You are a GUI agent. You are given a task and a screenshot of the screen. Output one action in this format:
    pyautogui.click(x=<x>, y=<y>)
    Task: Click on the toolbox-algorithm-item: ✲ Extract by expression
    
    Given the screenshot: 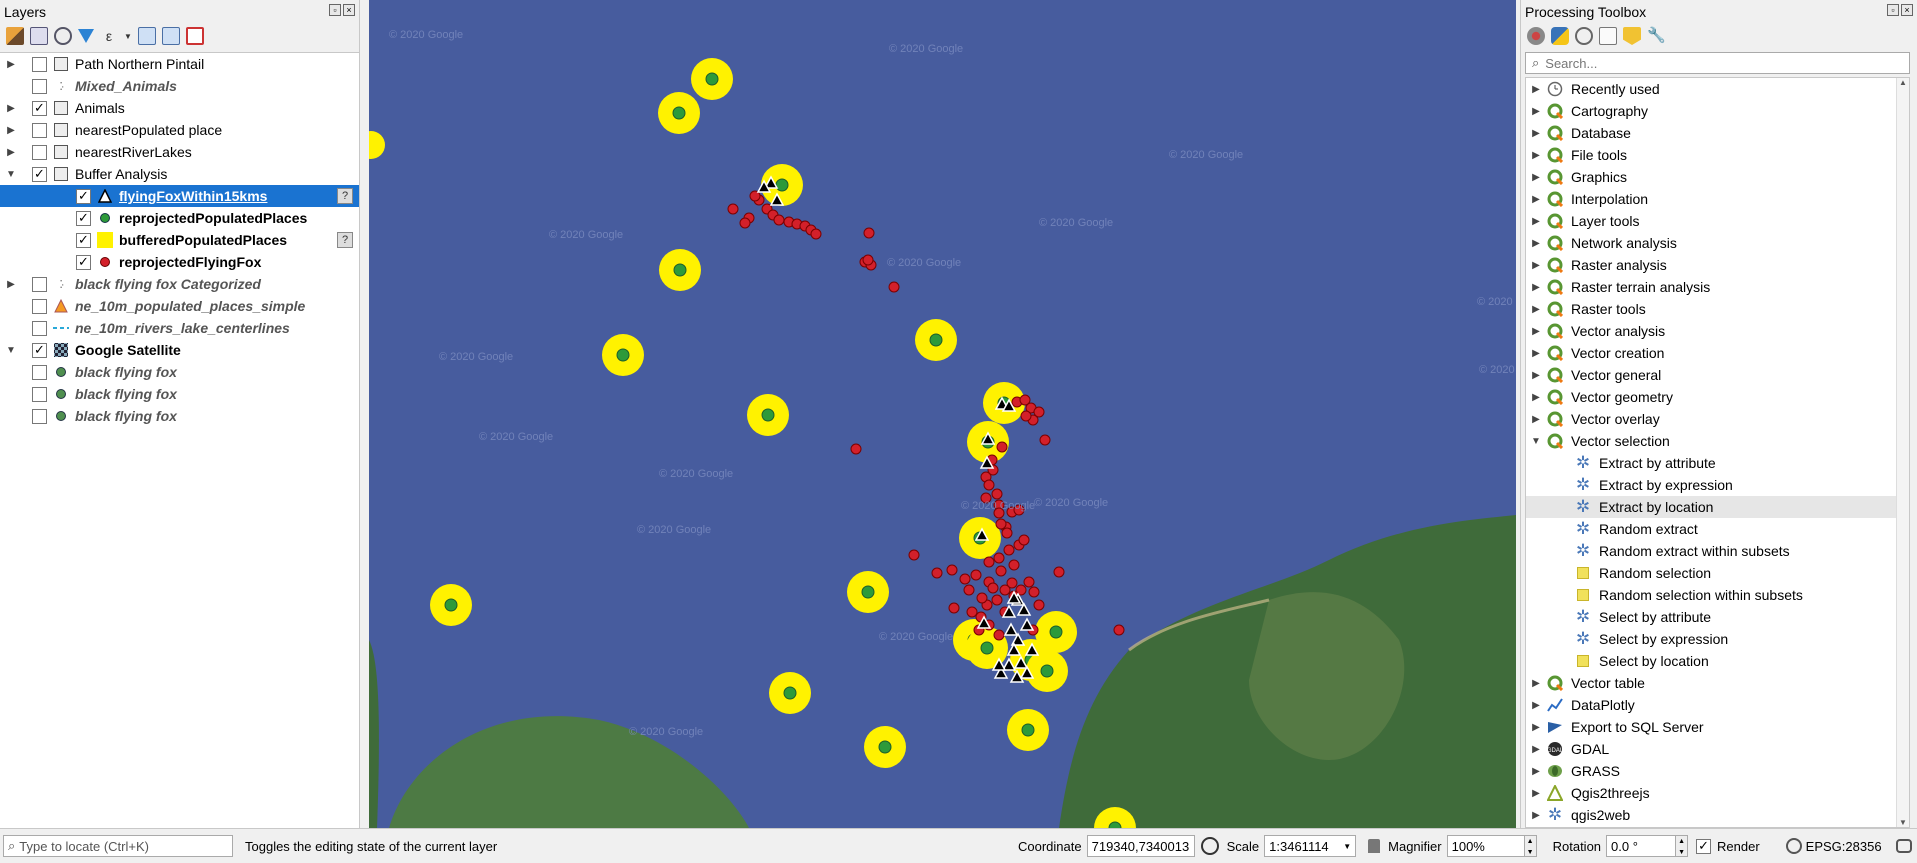 What is the action you would take?
    pyautogui.click(x=1717, y=485)
    